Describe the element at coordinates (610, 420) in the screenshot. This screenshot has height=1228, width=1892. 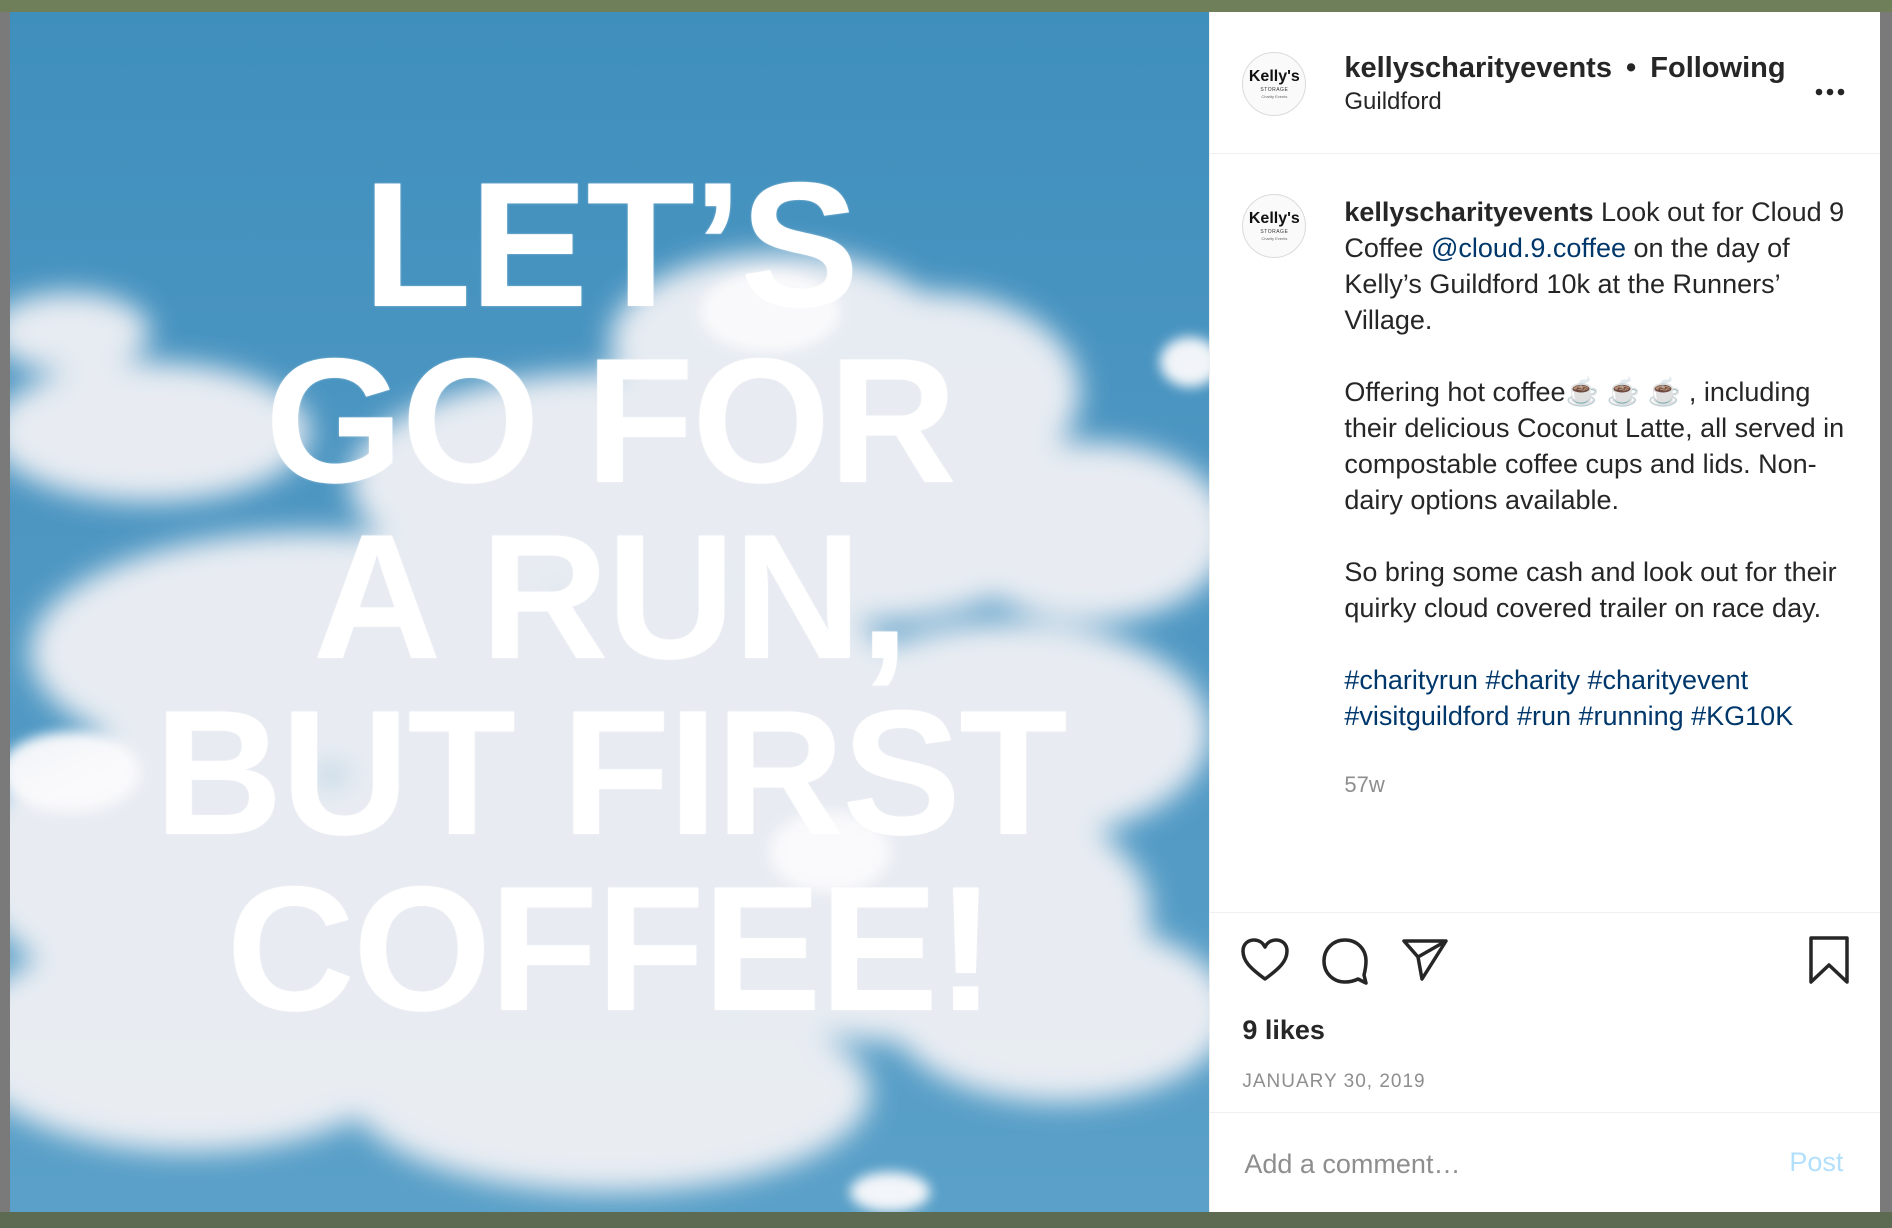
I see `headline-line: GO FOR` at that location.